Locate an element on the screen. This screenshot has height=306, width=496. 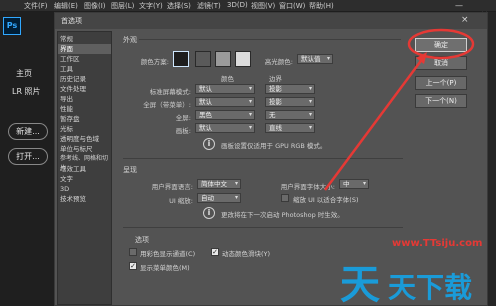
watermark-logo: 天 is located at coordinates (360, 284).